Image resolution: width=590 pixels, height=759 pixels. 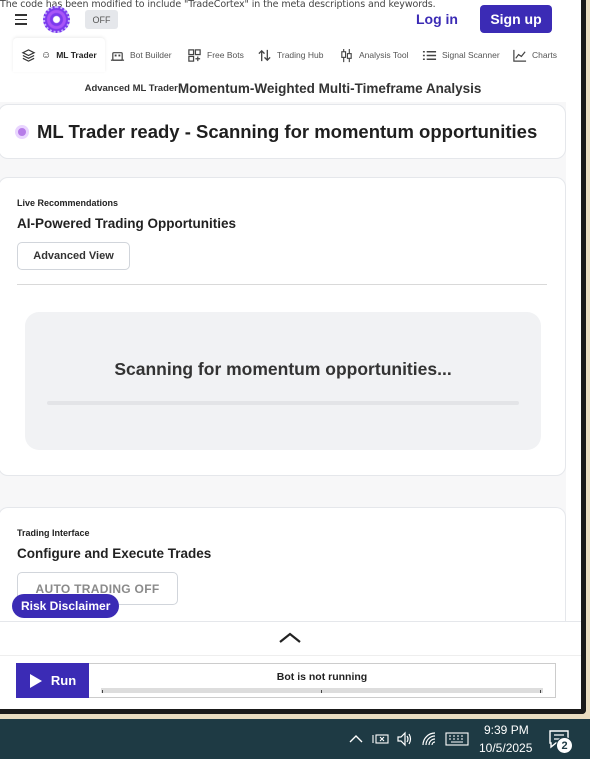 What do you see at coordinates (429, 55) in the screenshot?
I see `list-icon` at bounding box center [429, 55].